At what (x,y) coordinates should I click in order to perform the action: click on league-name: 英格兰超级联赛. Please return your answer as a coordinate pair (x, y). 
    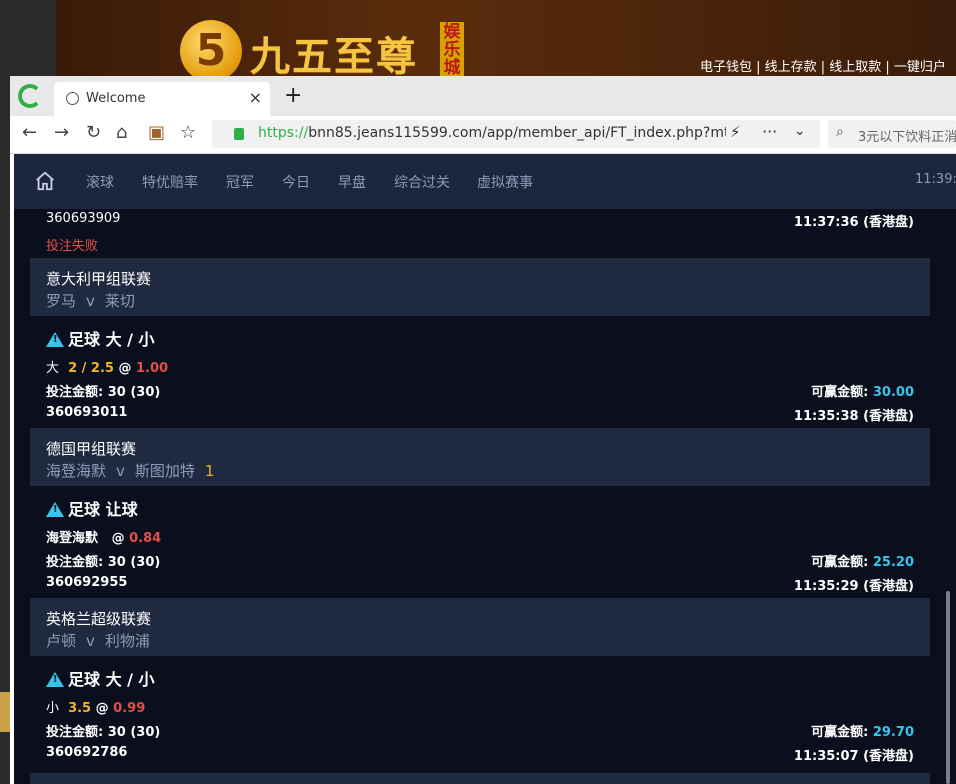
    Looking at the image, I should click on (99, 619).